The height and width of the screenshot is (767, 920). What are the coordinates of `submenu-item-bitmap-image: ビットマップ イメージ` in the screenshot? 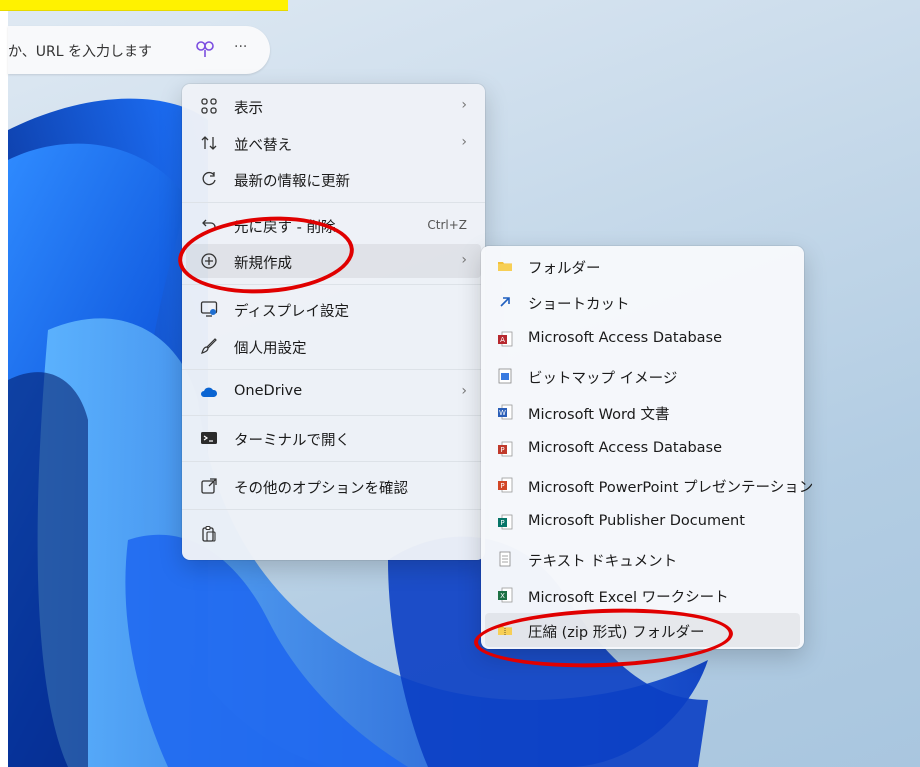 It's located at (642, 376).